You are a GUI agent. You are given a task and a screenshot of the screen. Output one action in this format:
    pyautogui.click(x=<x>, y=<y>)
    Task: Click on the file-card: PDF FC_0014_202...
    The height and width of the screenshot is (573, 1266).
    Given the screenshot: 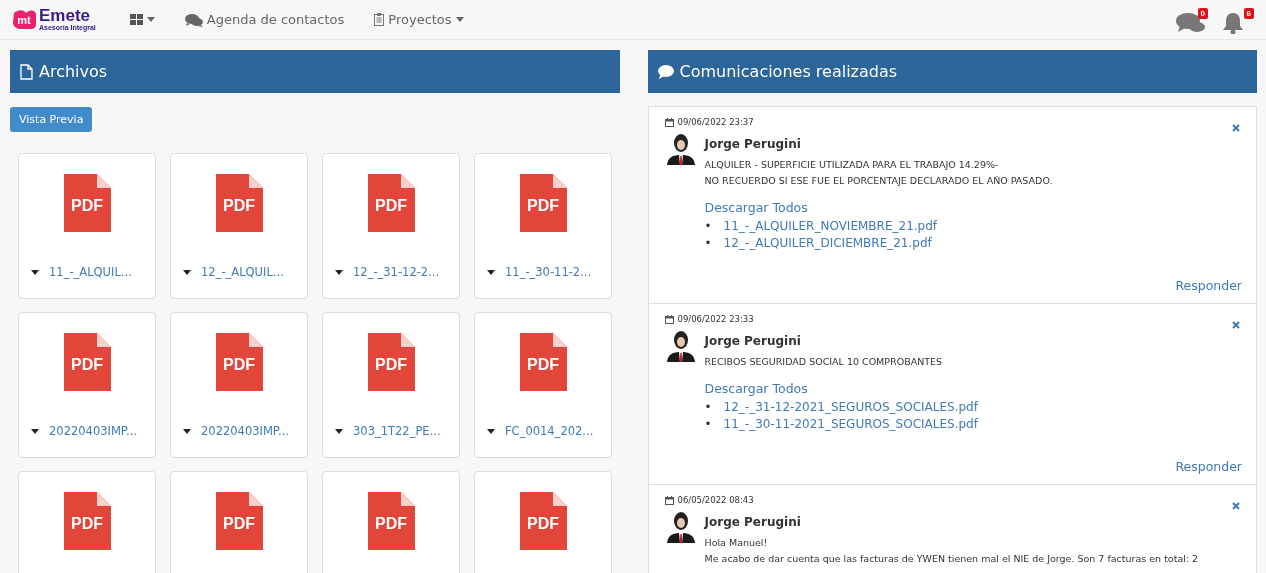 What is the action you would take?
    pyautogui.click(x=543, y=385)
    